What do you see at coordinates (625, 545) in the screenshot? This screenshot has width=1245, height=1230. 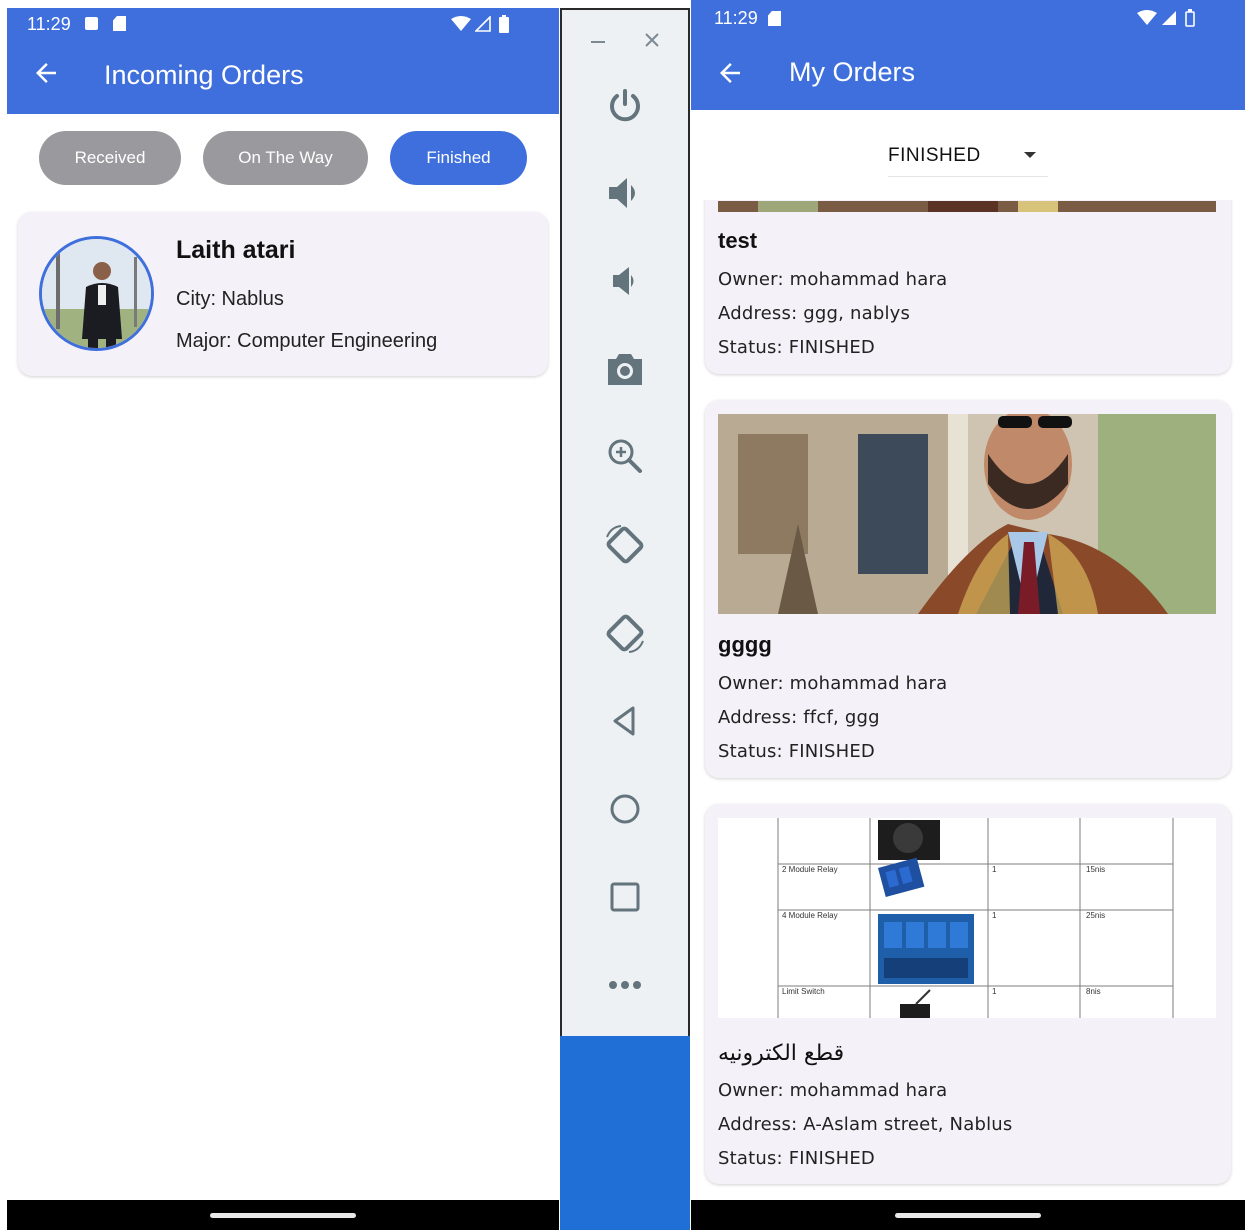 I see `rotate-left-icon` at bounding box center [625, 545].